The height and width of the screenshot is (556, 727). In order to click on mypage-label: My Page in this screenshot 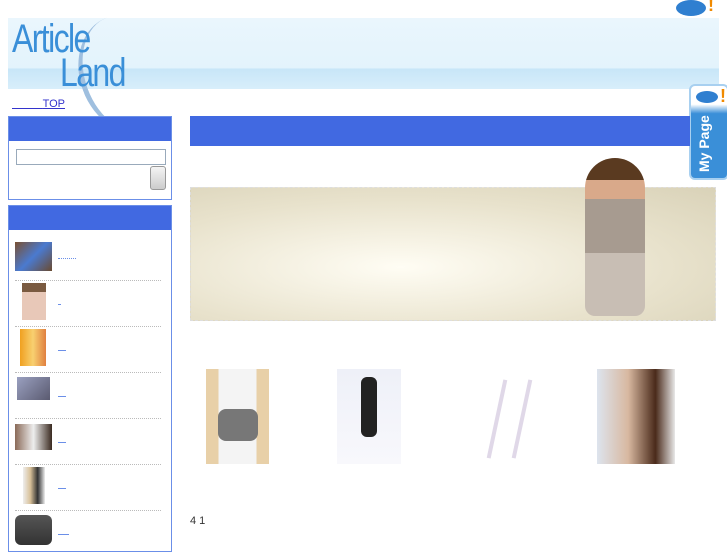, I will do `click(704, 143)`.